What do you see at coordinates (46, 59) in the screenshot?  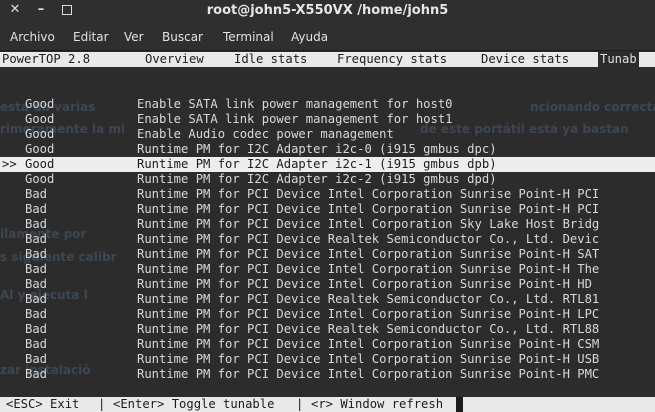 I see `powertop-version: PowerTOP 2.8` at bounding box center [46, 59].